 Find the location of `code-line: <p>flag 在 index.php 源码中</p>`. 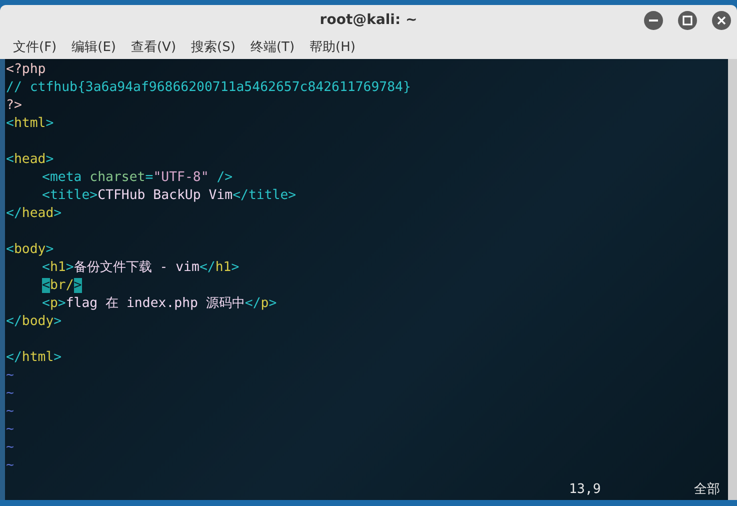

code-line: <p>flag 在 index.php 源码中</p> is located at coordinates (159, 304).